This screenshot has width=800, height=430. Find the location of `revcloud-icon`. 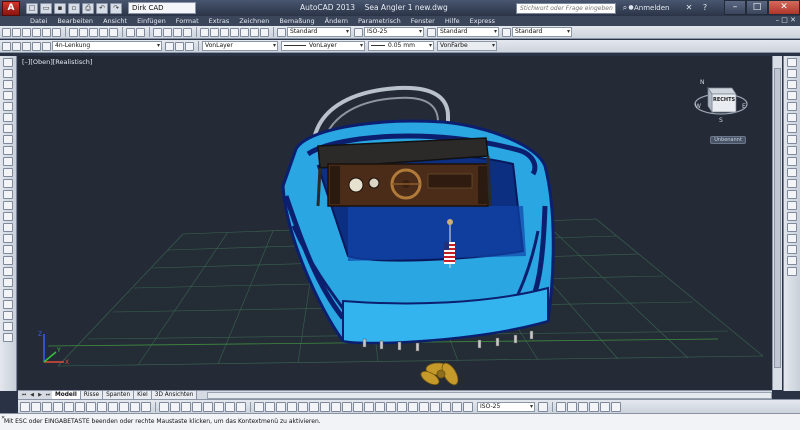

revcloud-icon is located at coordinates (8, 139).